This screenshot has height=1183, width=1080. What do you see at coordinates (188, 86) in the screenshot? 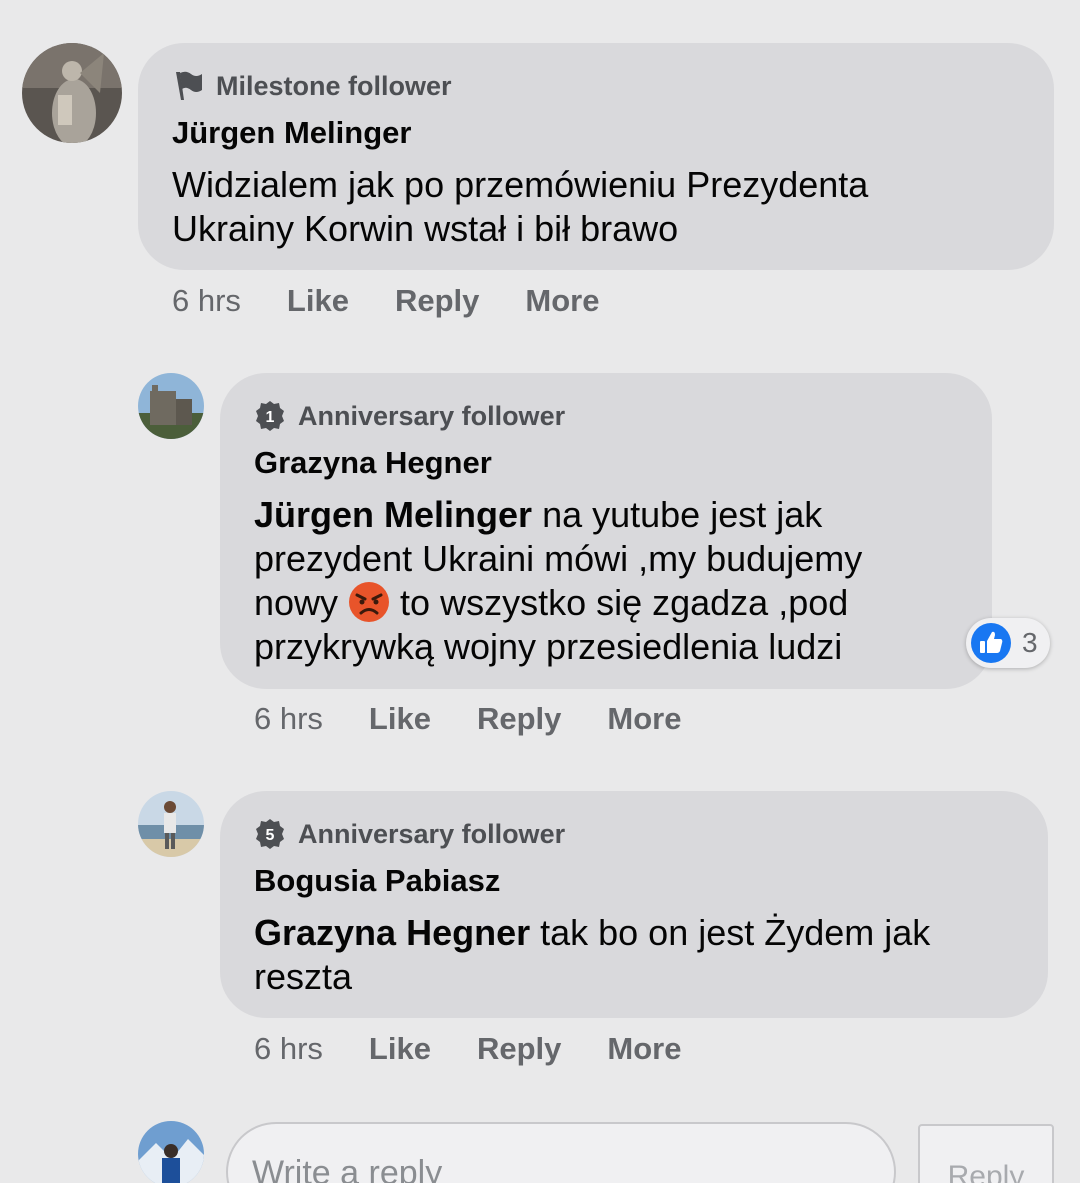
I see `flag-icon` at bounding box center [188, 86].